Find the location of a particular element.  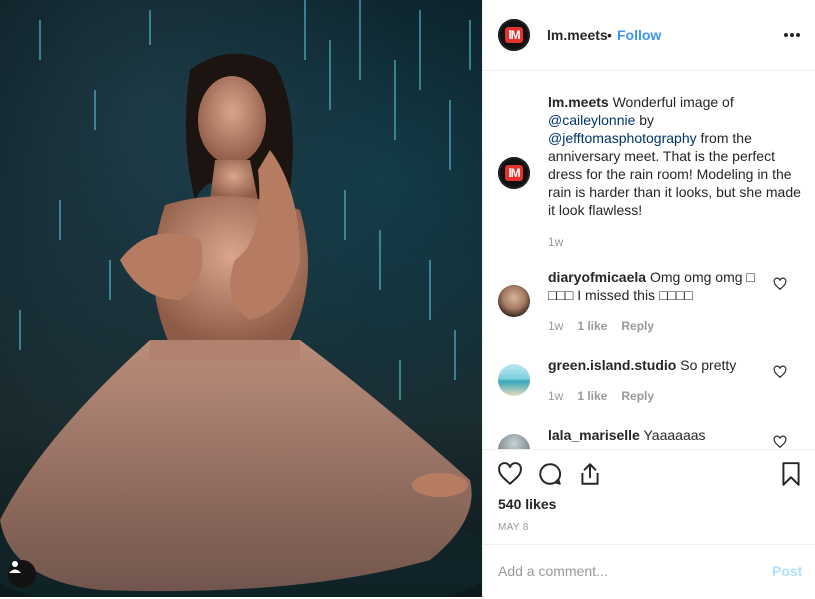

comment-username: diaryofmicaela is located at coordinates (597, 277).